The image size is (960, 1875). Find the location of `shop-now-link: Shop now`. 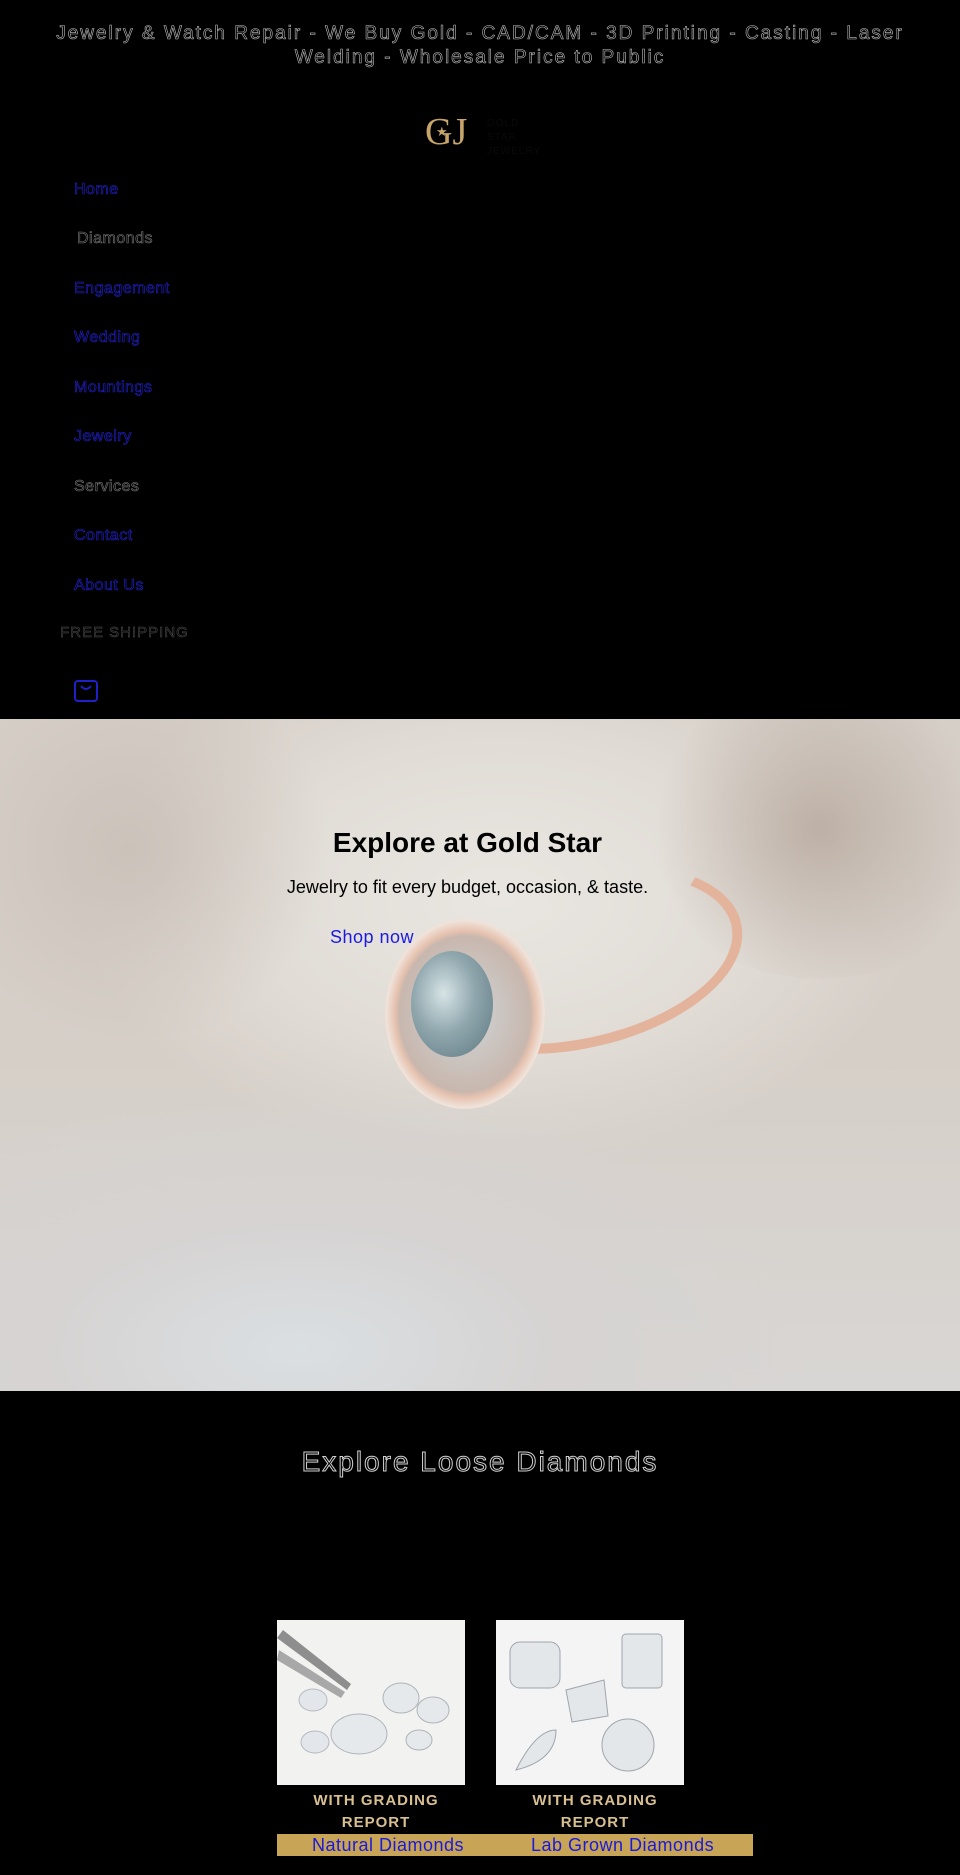

shop-now-link: Shop now is located at coordinates (372, 937).